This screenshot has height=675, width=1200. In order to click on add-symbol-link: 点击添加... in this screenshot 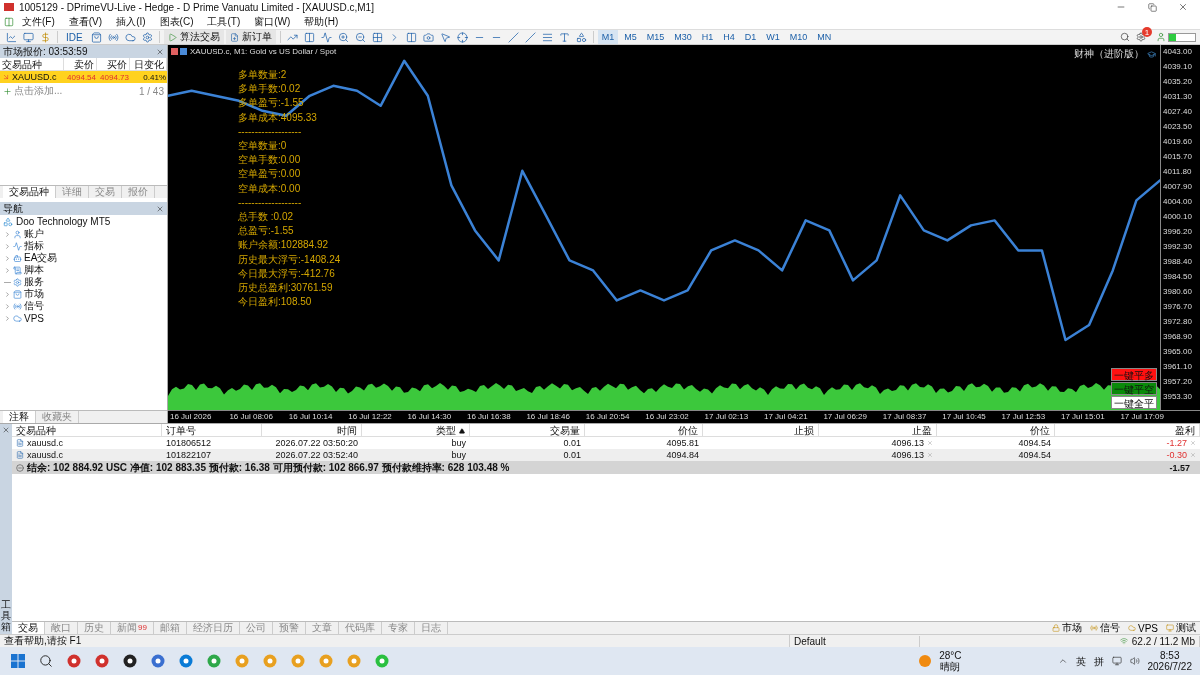, I will do `click(75, 91)`.